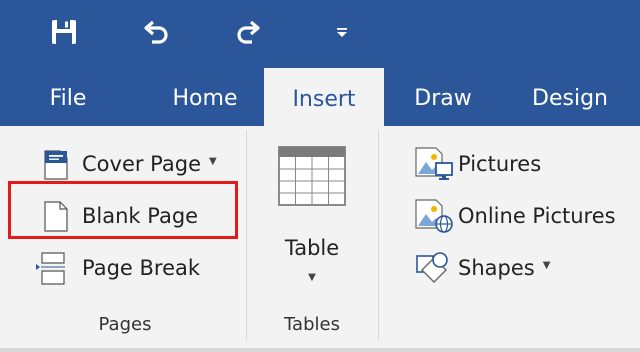 This screenshot has width=640, height=352. What do you see at coordinates (436, 216) in the screenshot?
I see `online-pictures-icon` at bounding box center [436, 216].